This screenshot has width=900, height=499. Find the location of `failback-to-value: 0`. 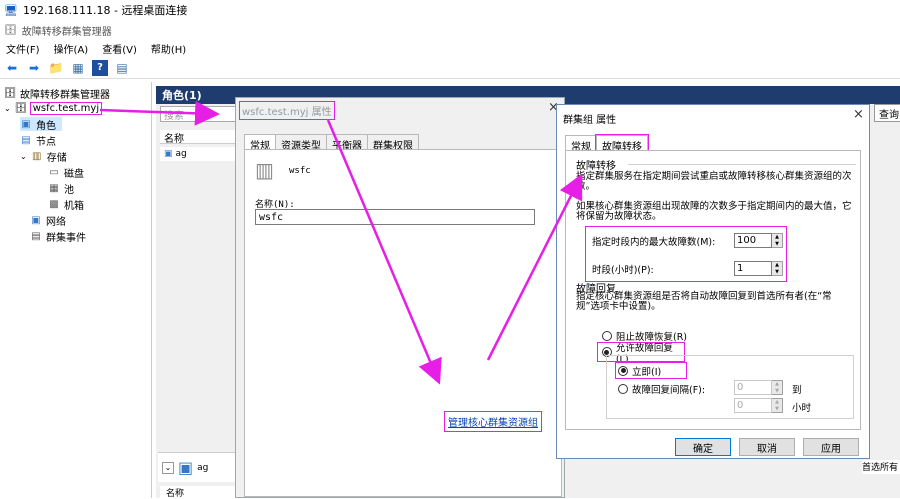

failback-to-value: 0 is located at coordinates (753, 405).